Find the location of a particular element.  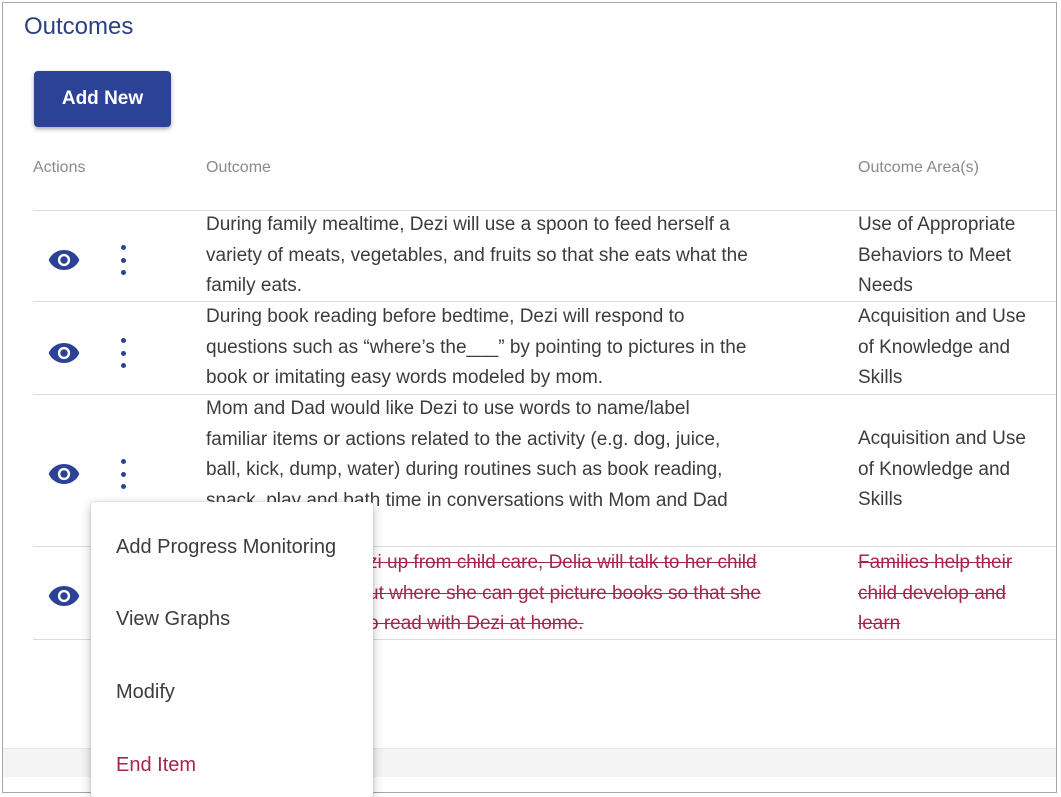

header-outcome-area: Outcome Area(s) is located at coordinates (918, 167).